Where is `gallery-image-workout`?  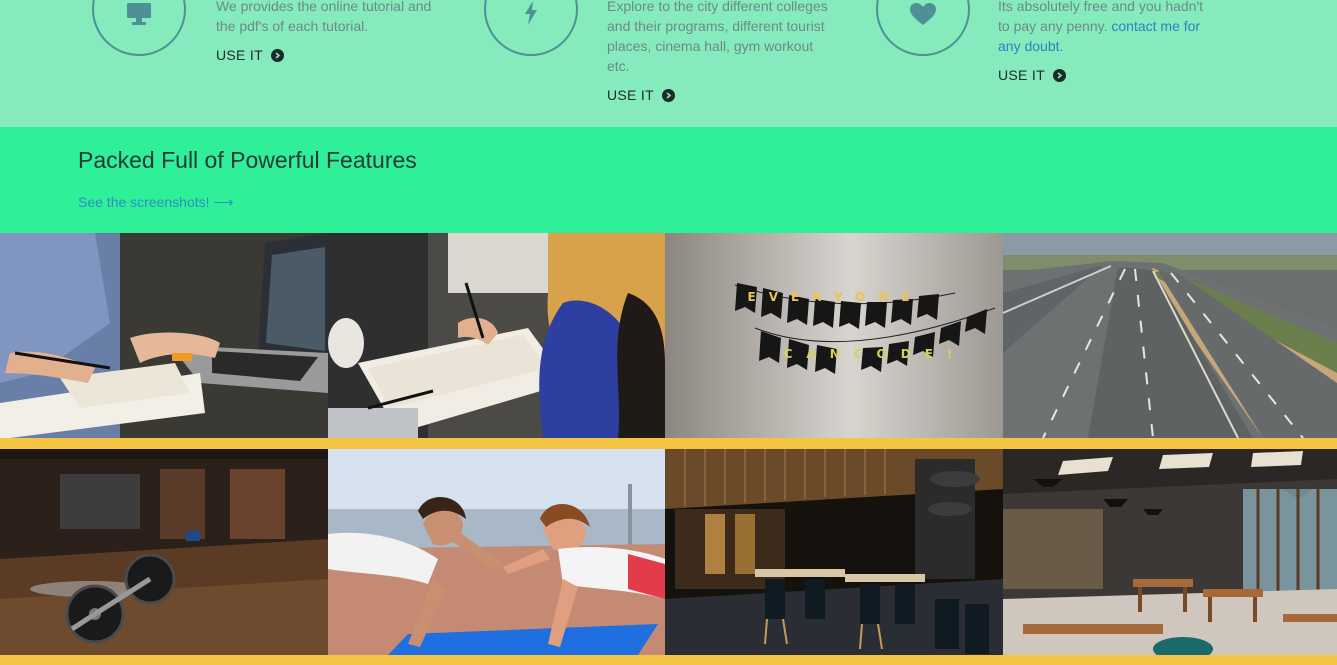
gallery-image-workout is located at coordinates (496, 552).